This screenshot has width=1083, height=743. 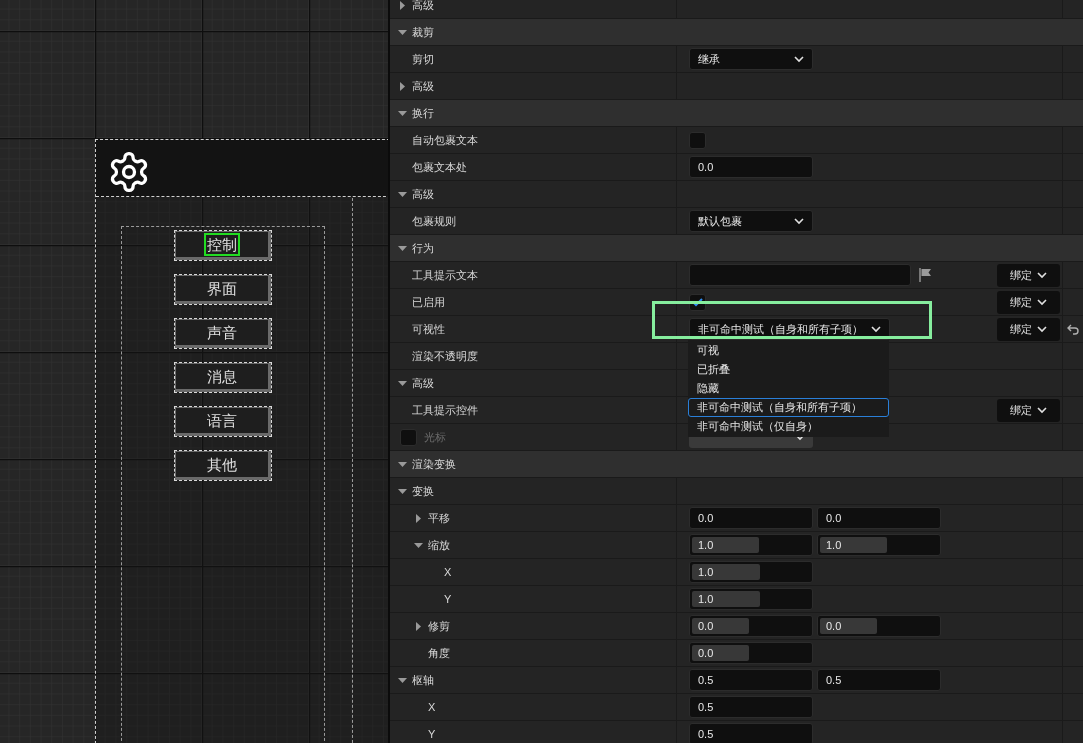 What do you see at coordinates (720, 221) in the screenshot?
I see `dropdown-value: 默认包裹` at bounding box center [720, 221].